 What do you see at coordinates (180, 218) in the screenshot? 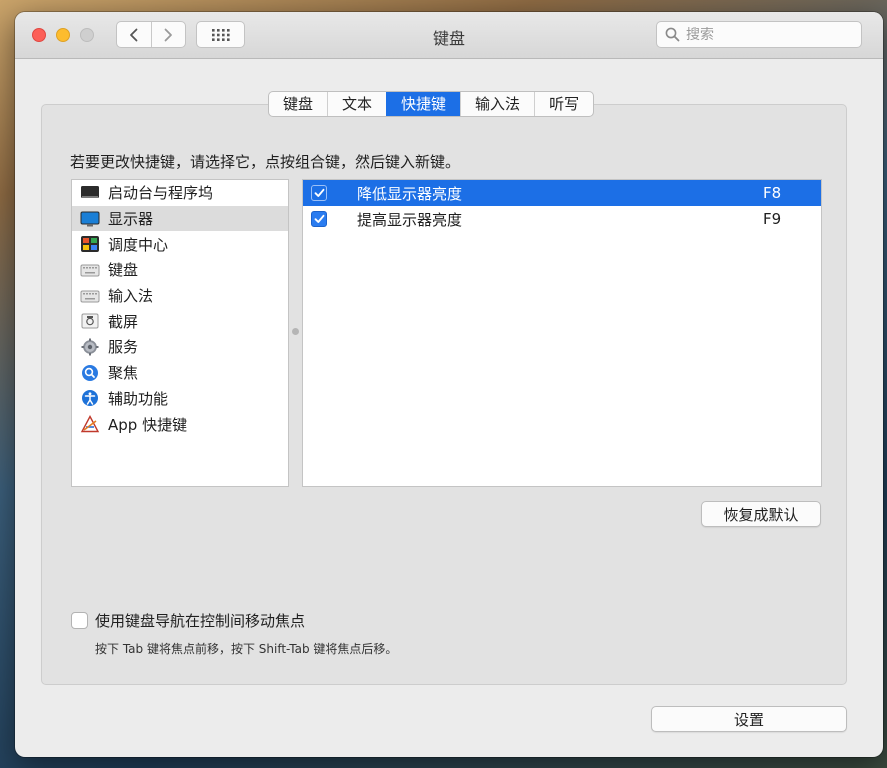
I see `category-item-display: 显示器` at bounding box center [180, 218].